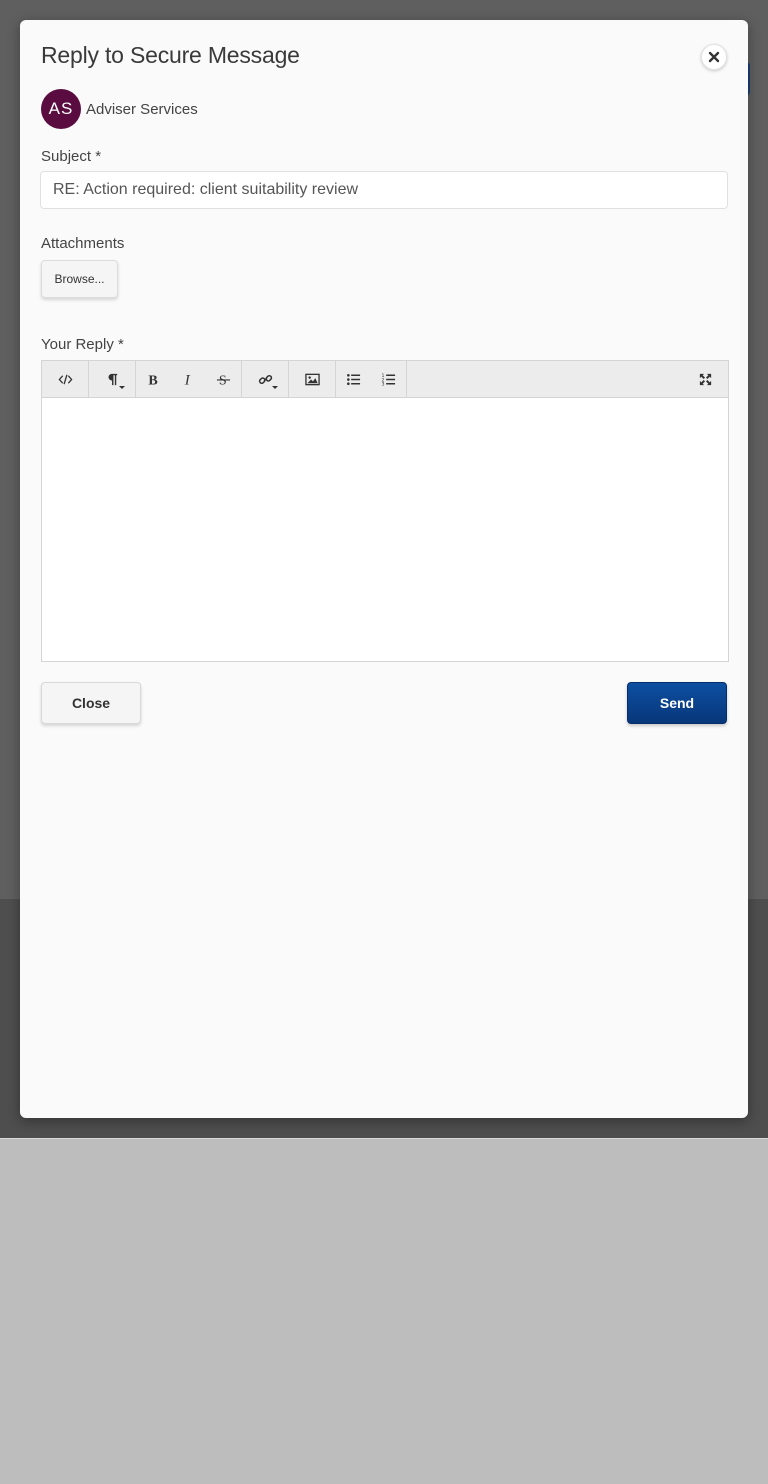  What do you see at coordinates (71, 156) in the screenshot?
I see `subject-label: Subject *` at bounding box center [71, 156].